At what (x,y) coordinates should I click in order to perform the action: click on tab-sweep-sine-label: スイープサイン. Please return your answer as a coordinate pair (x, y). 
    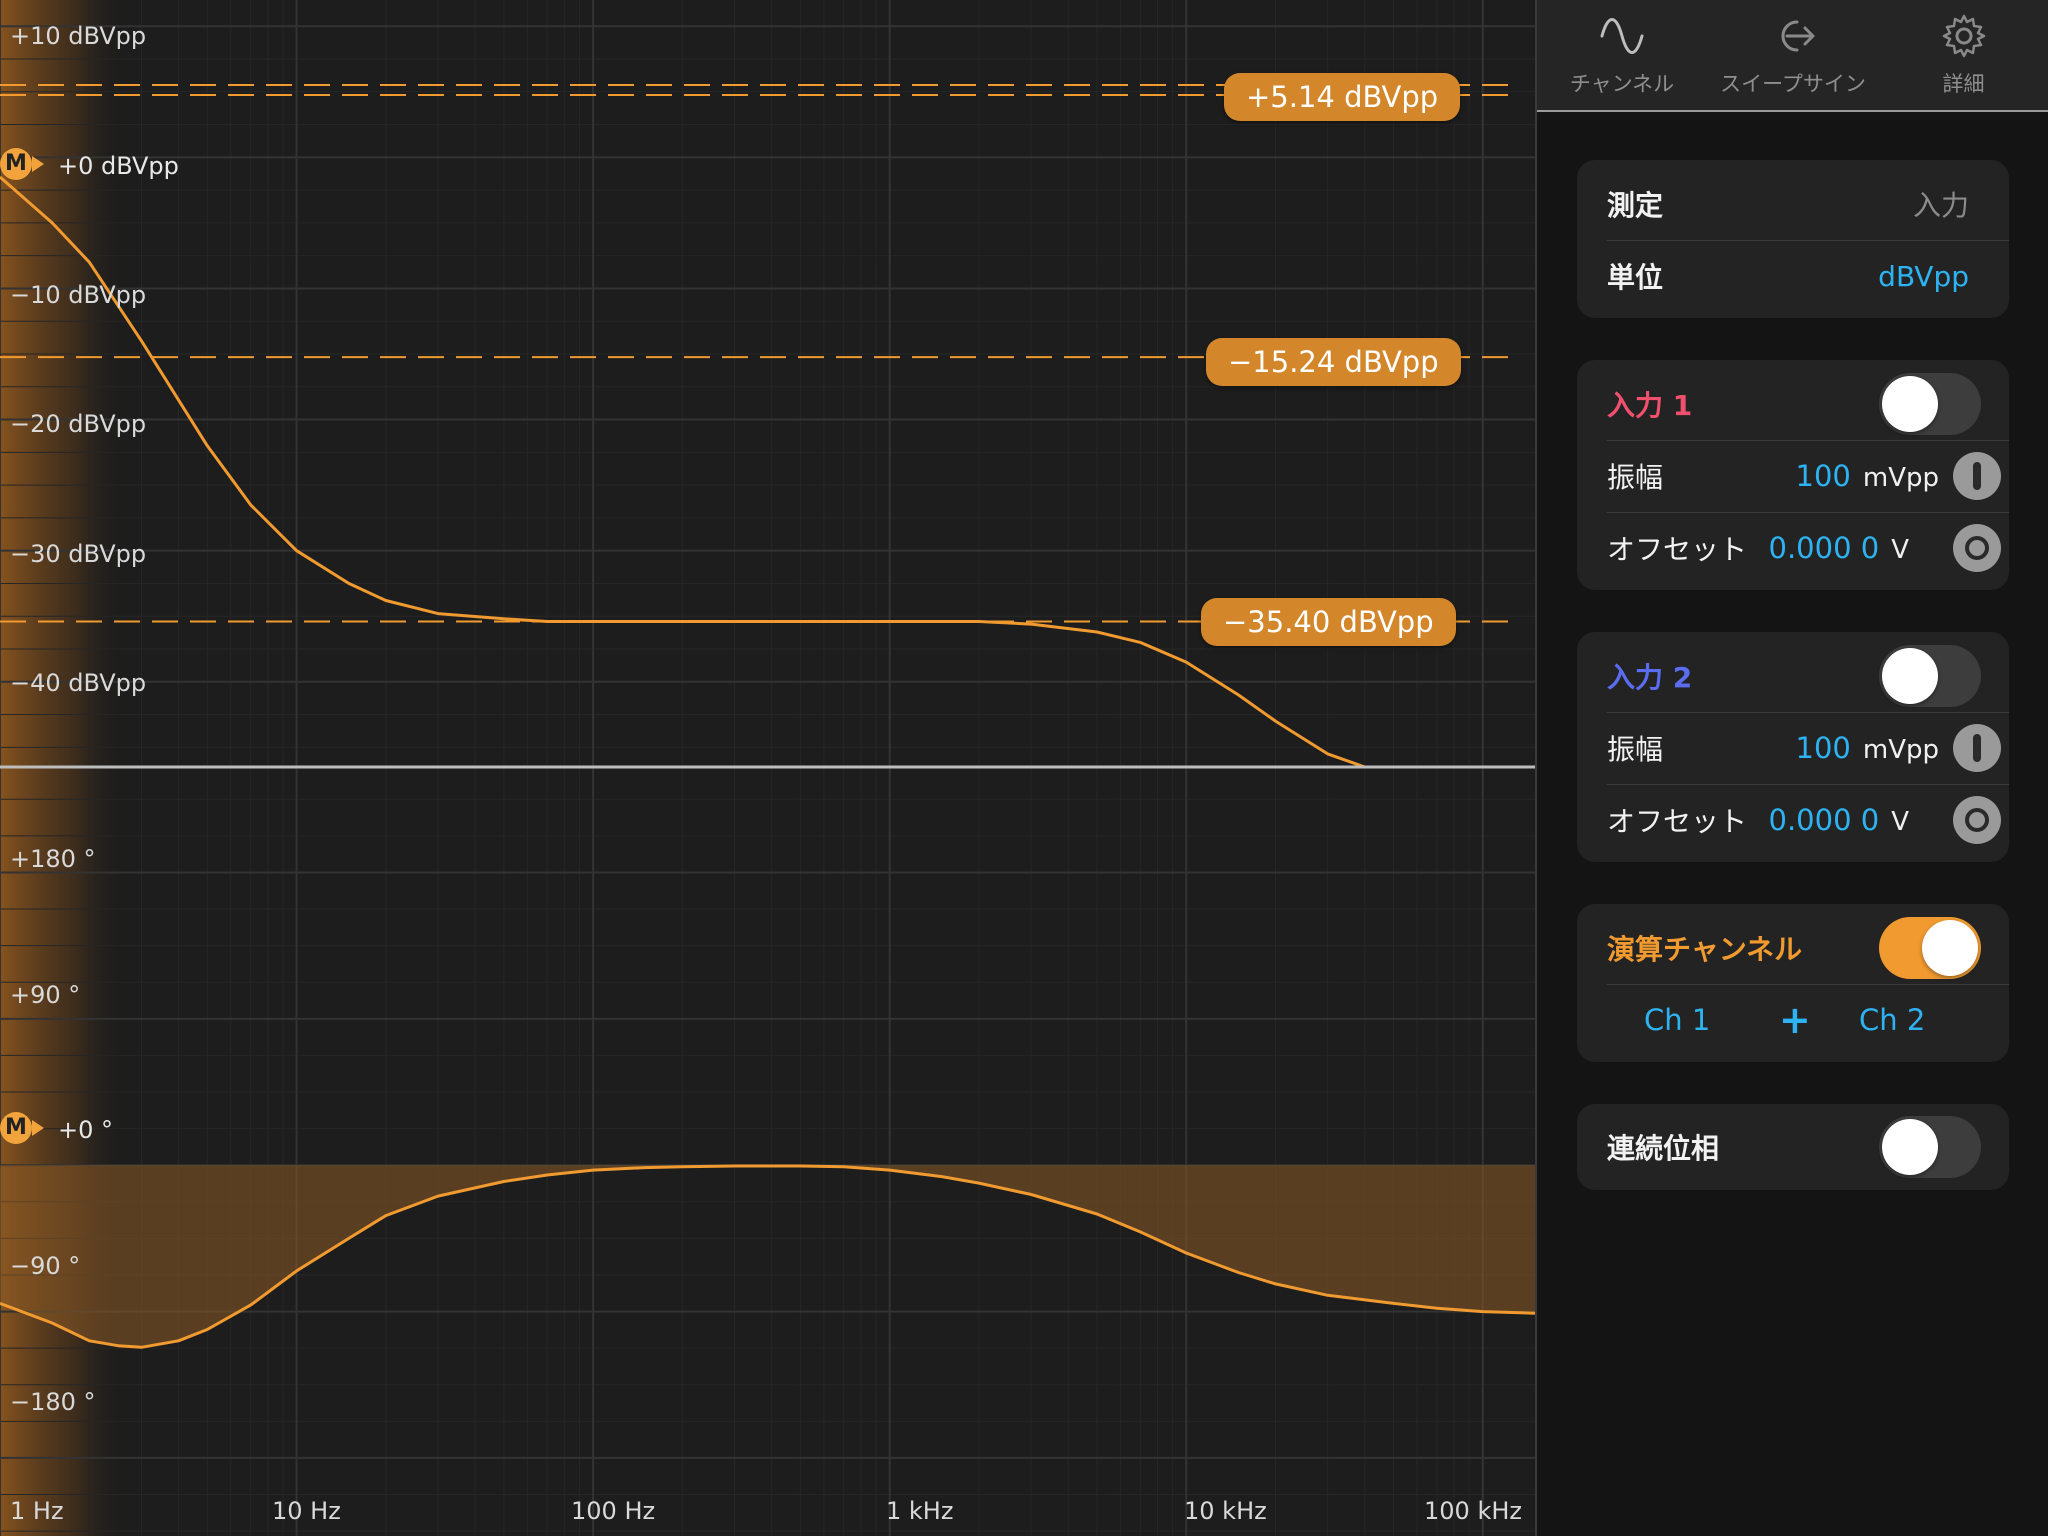
    Looking at the image, I should click on (1793, 84).